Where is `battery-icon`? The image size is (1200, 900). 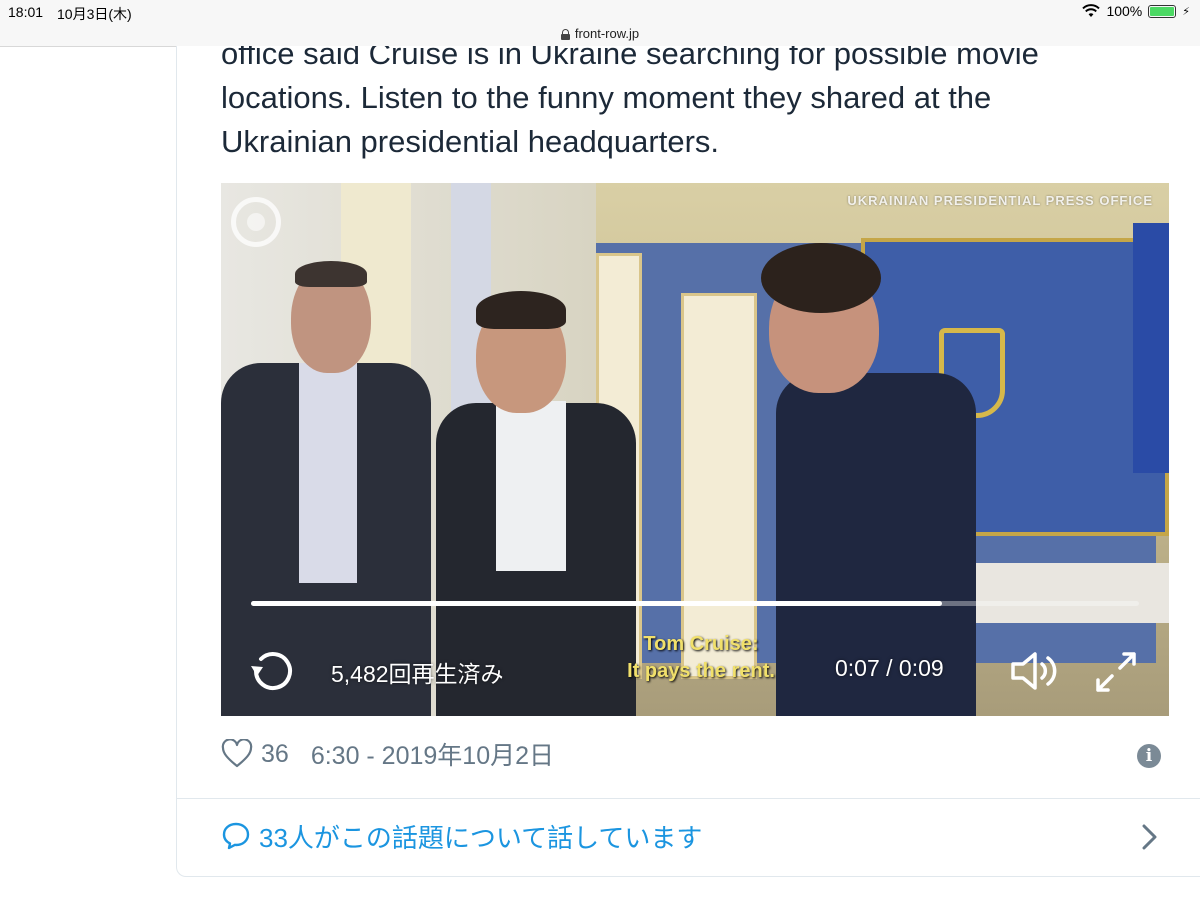
battery-icon is located at coordinates (1162, 11).